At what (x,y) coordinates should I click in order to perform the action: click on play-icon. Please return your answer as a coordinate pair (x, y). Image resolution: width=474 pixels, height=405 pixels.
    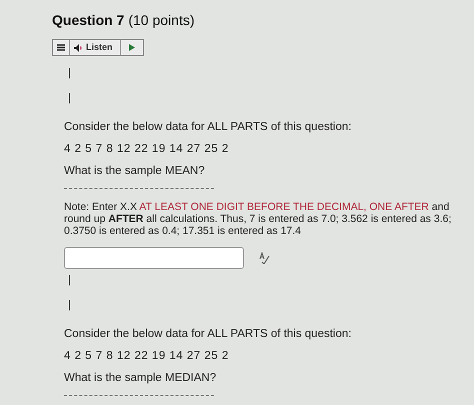
    Looking at the image, I should click on (132, 47).